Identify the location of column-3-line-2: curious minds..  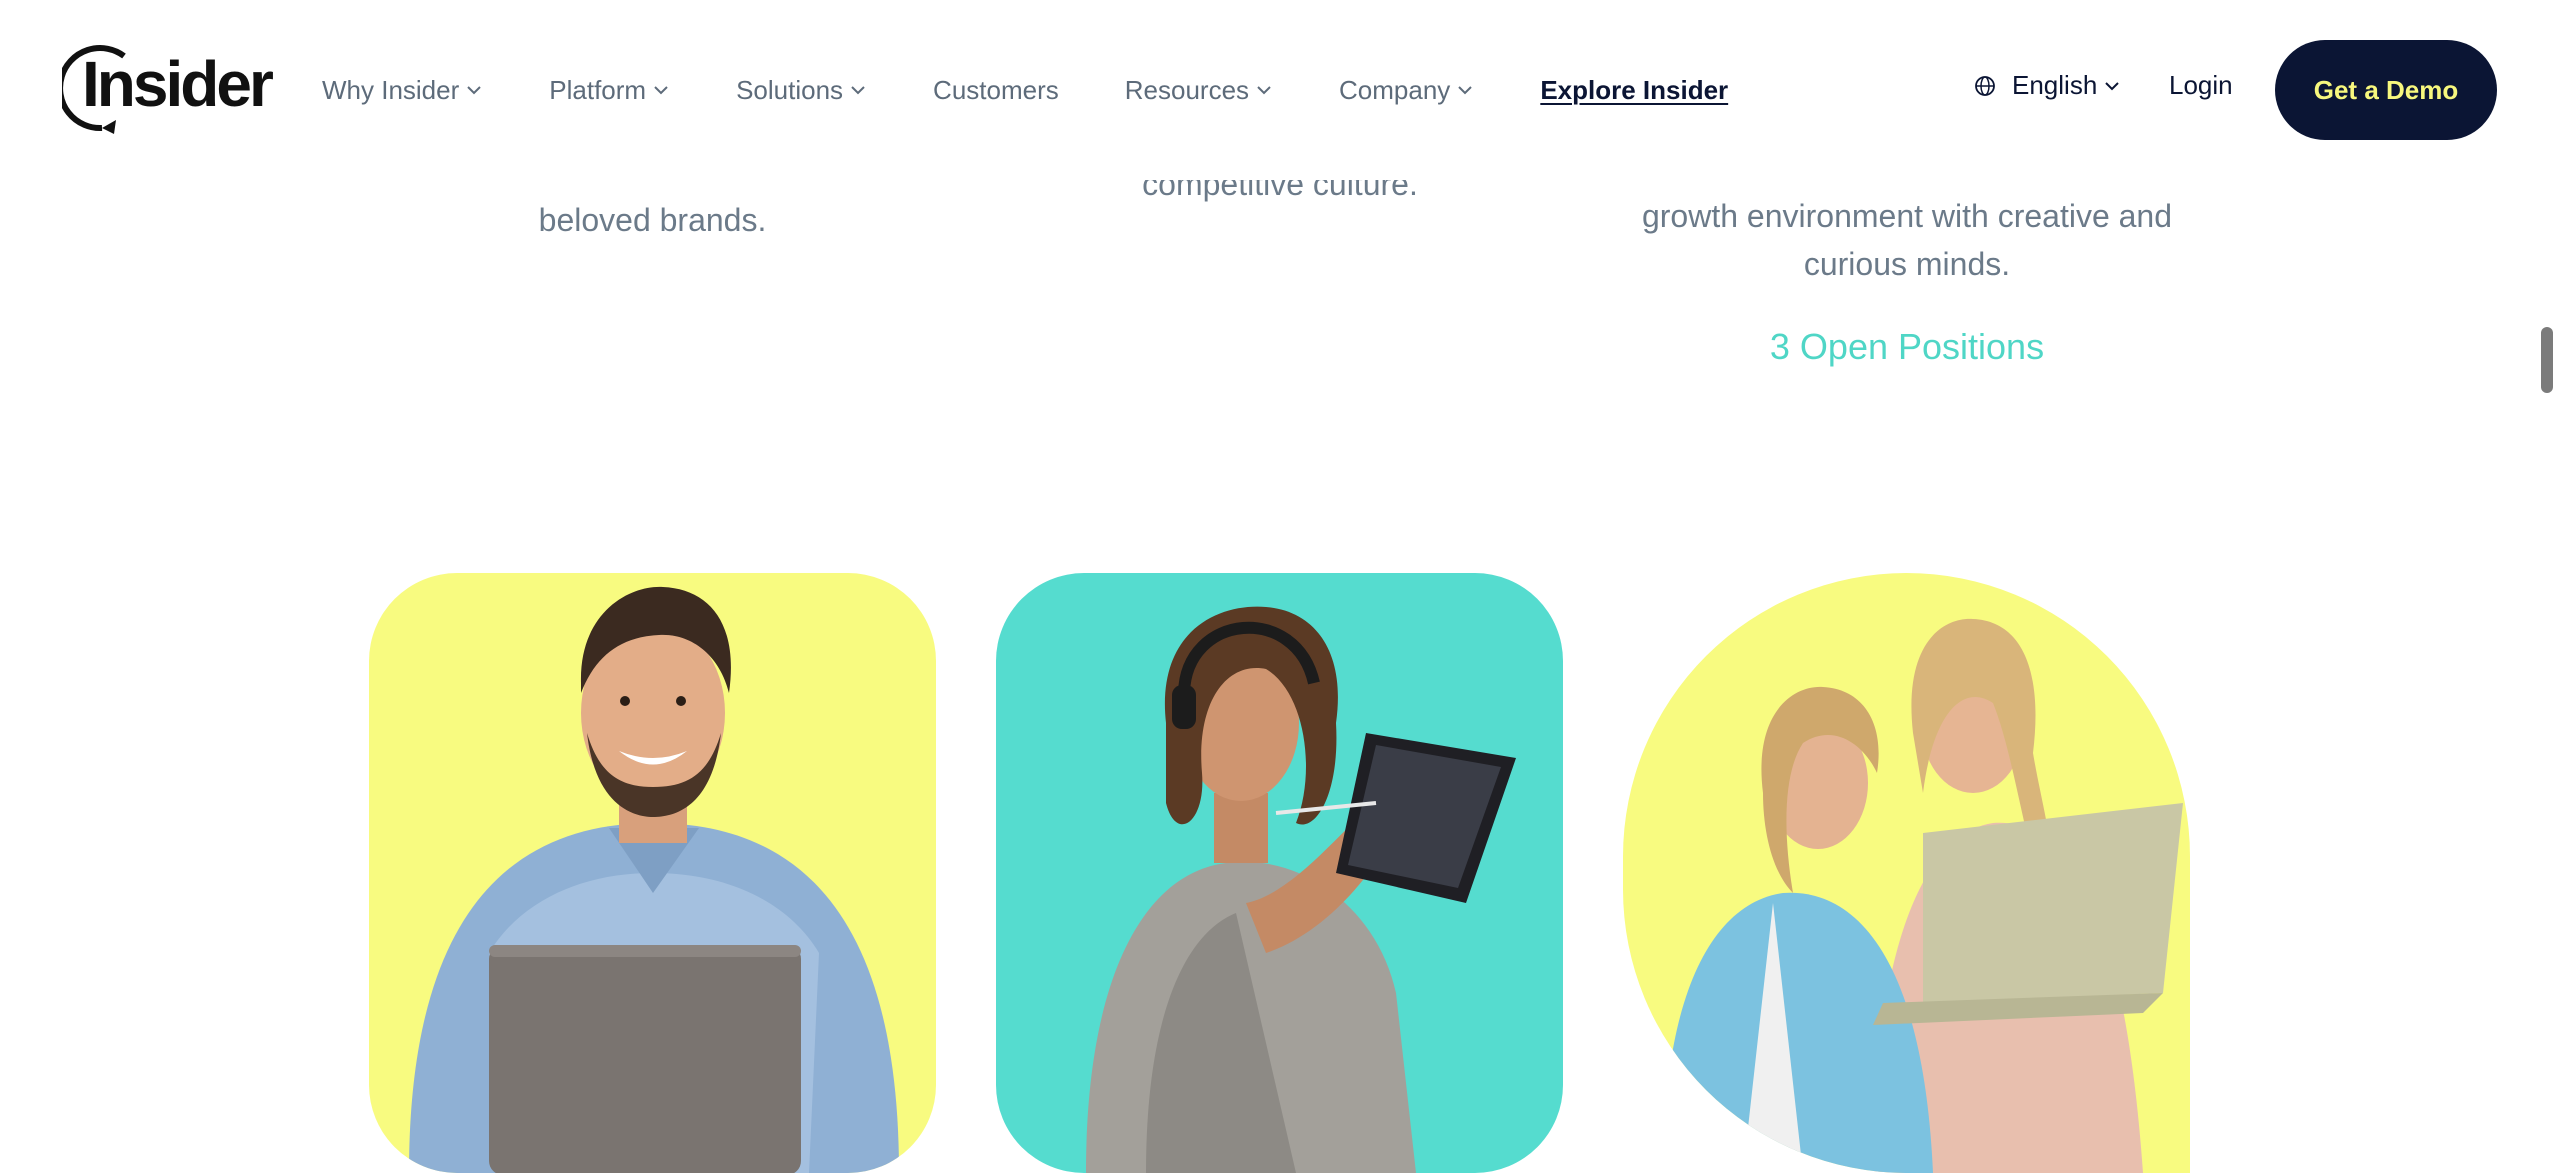
(1907, 264).